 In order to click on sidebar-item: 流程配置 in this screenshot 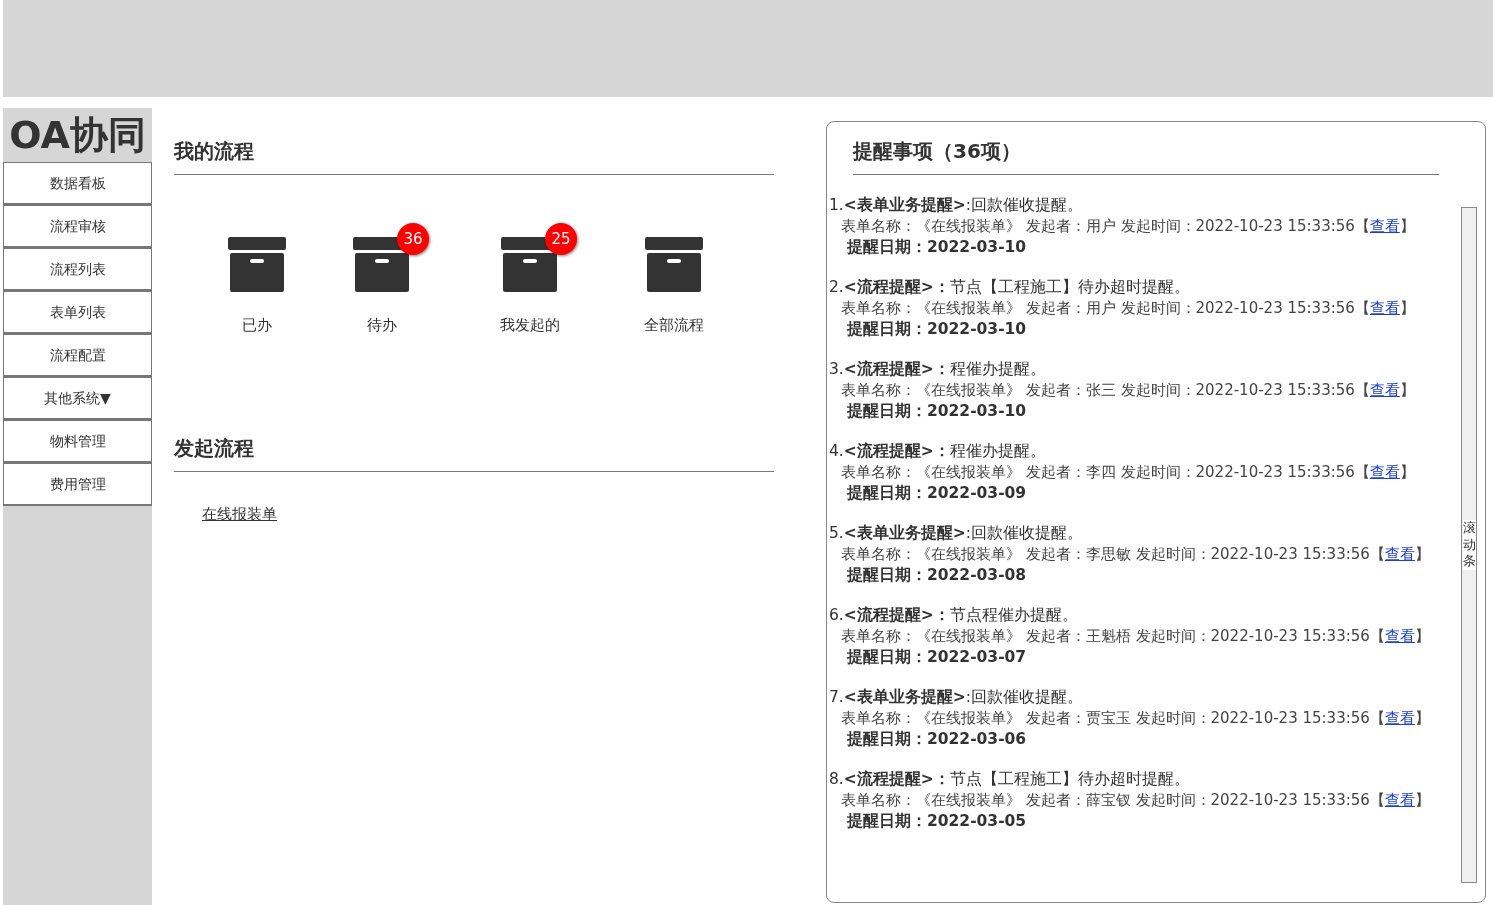, I will do `click(77, 355)`.